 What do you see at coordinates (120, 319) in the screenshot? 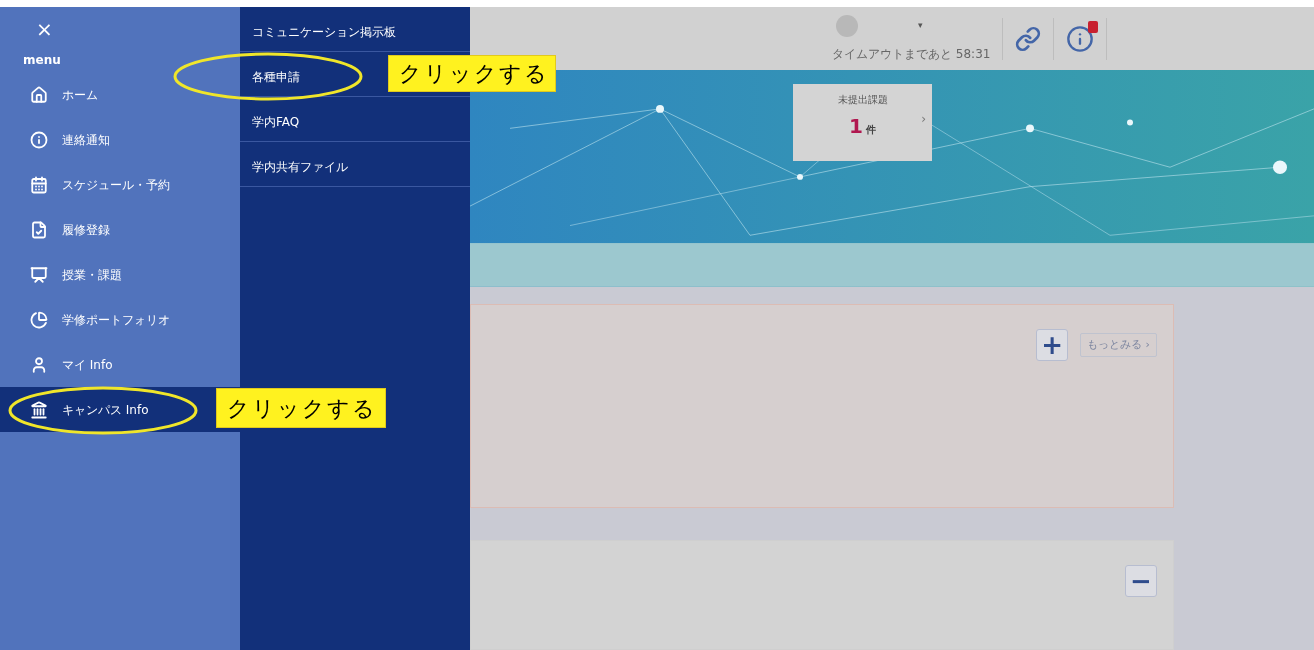
I see `menu-item: 学修ポートフォリオ` at bounding box center [120, 319].